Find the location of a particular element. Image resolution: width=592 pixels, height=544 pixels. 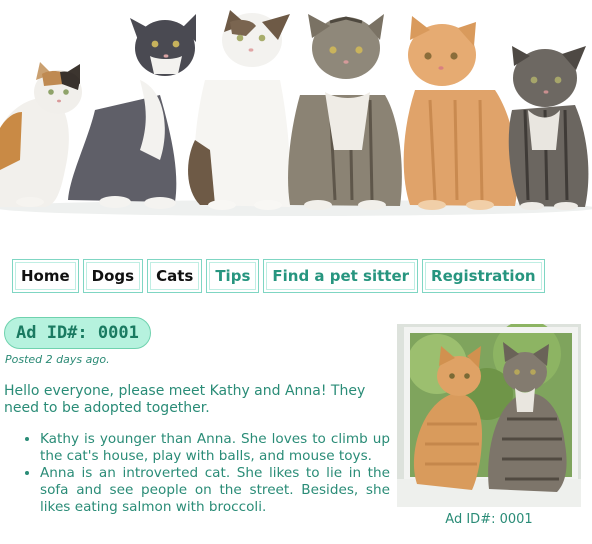

nav-registration-button: Registration is located at coordinates (483, 276).